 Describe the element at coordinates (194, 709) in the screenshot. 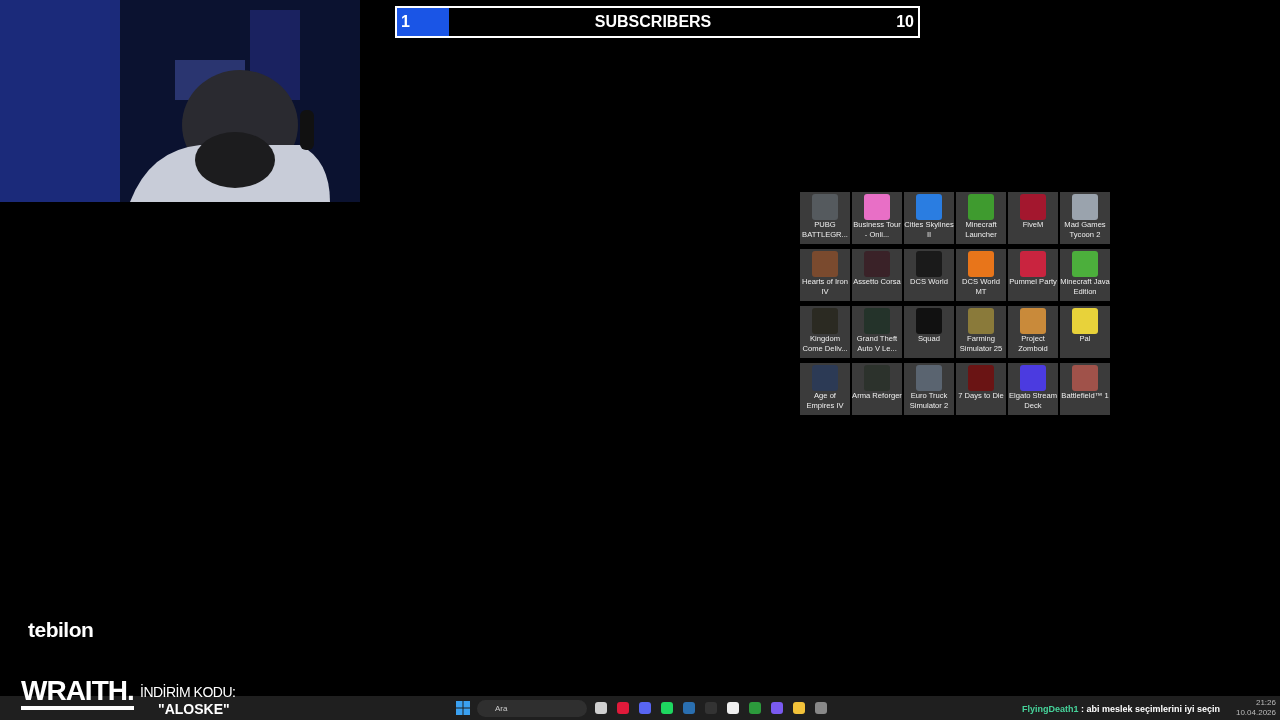

I see `discount-code: "ALOSKE"` at that location.